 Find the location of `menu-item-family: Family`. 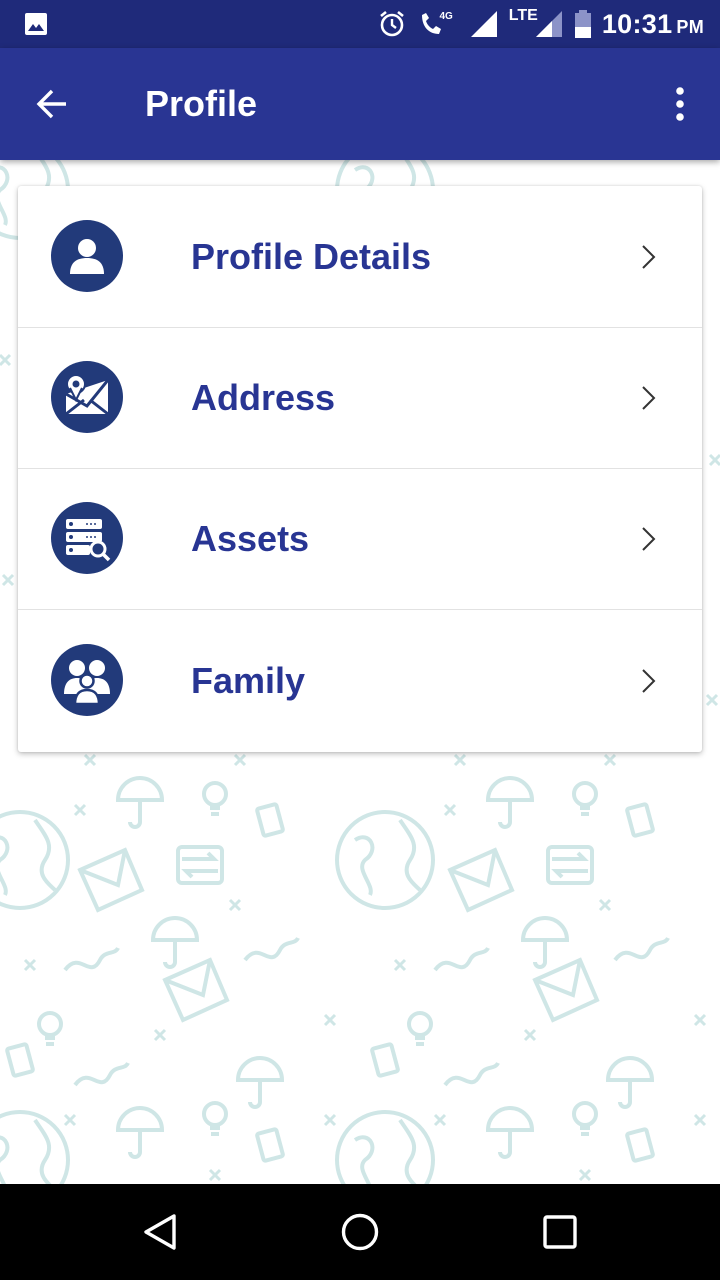

menu-item-family: Family is located at coordinates (360, 680).